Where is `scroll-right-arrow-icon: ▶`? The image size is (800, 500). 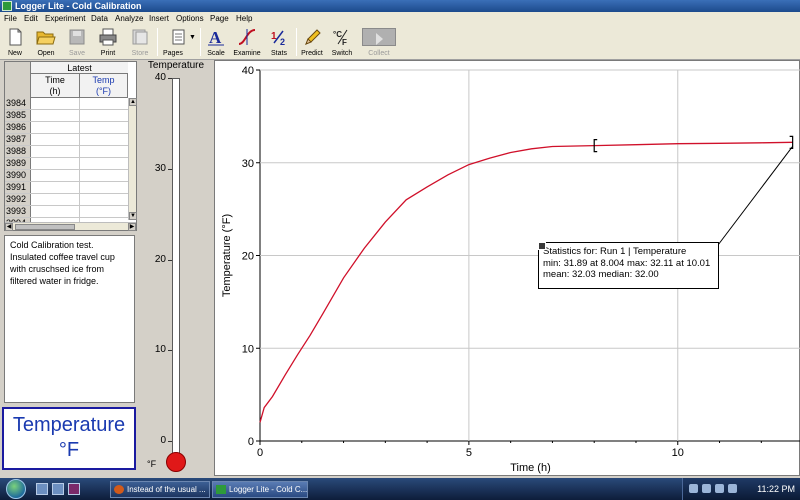
scroll-right-arrow-icon: ▶ is located at coordinates (132, 227).